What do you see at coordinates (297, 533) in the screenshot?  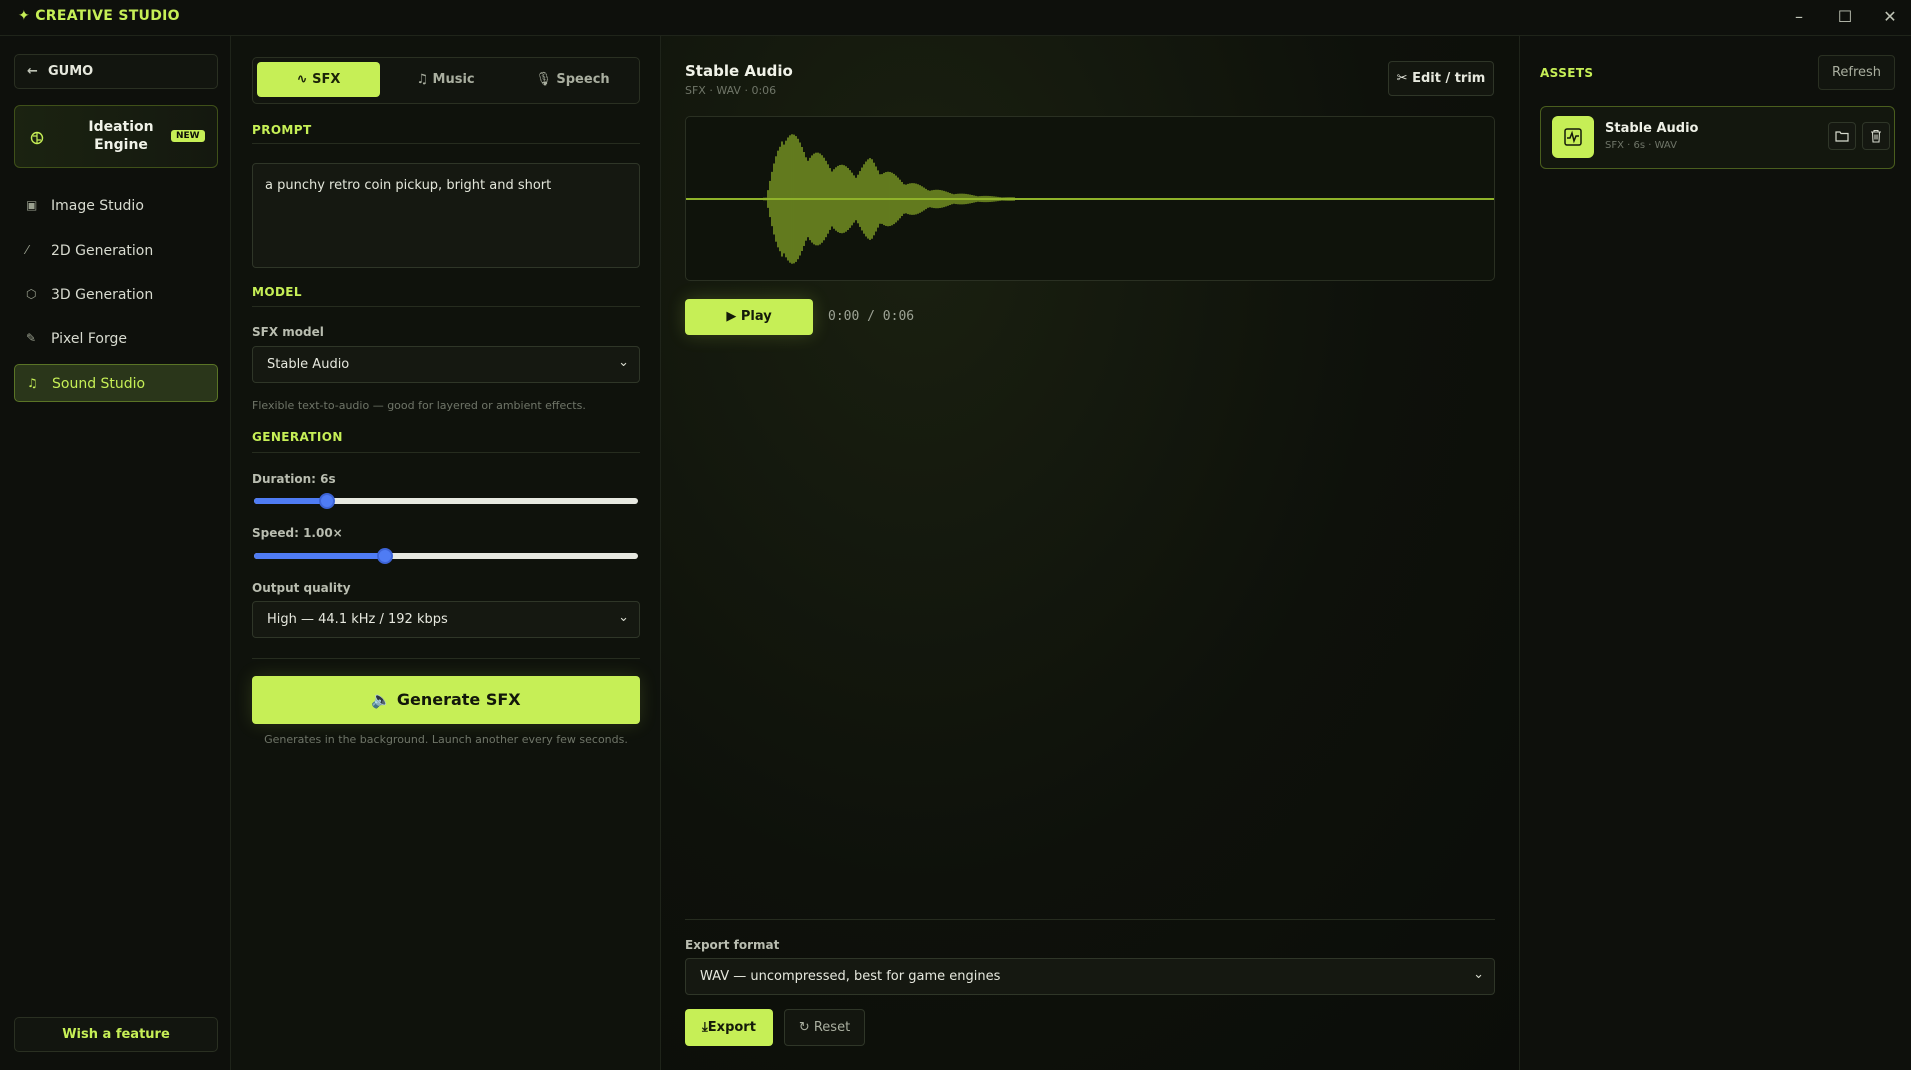 I see `speed-label: Speed: 1.00×` at bounding box center [297, 533].